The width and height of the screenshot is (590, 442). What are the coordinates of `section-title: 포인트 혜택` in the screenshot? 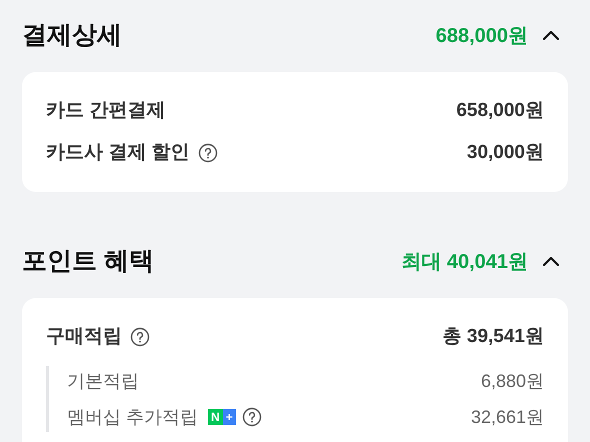 It's located at (88, 262).